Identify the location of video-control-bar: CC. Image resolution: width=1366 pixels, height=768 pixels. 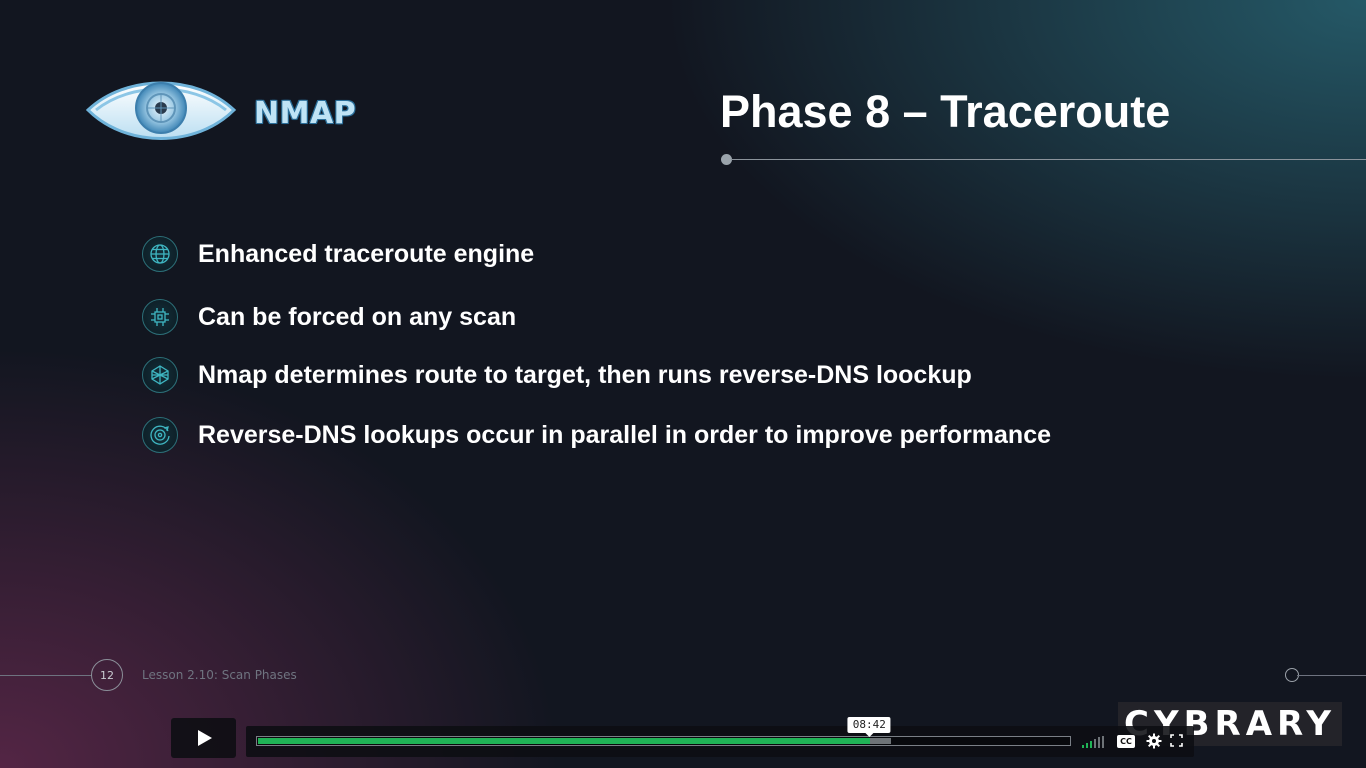
(720, 741).